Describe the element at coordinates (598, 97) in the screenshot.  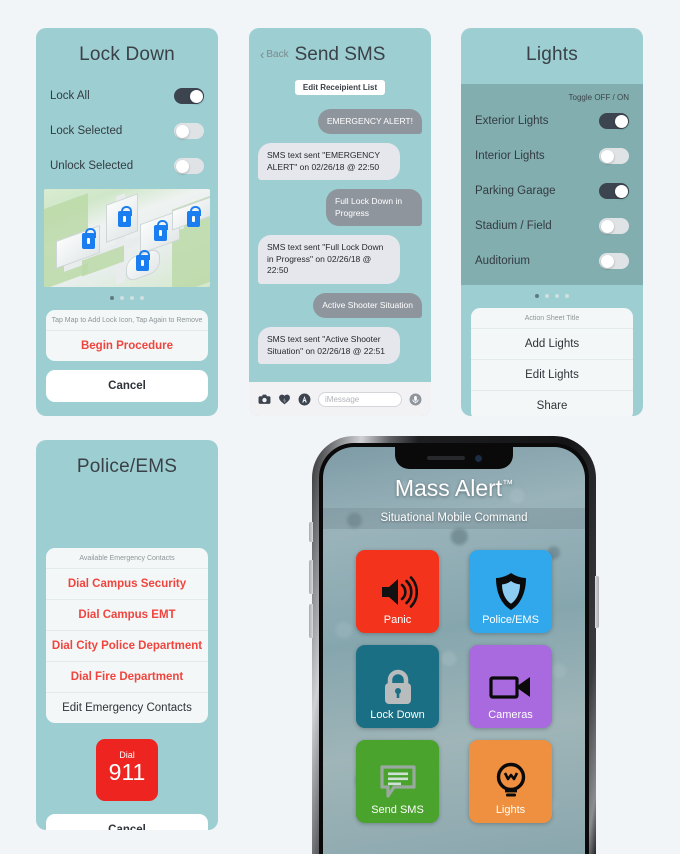
I see `toggle-hint-label: Toggle OFF / ON` at that location.